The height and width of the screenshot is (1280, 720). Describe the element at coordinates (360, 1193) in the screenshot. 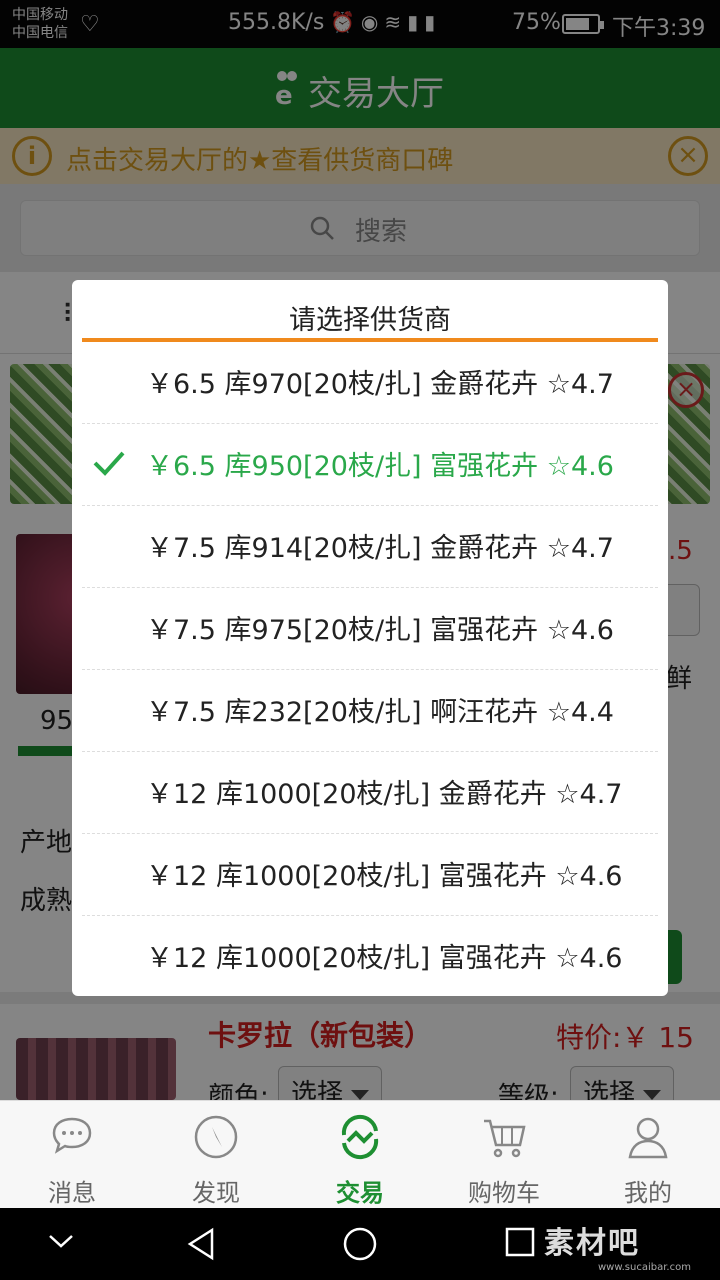

I see `tab-label: 交易` at that location.